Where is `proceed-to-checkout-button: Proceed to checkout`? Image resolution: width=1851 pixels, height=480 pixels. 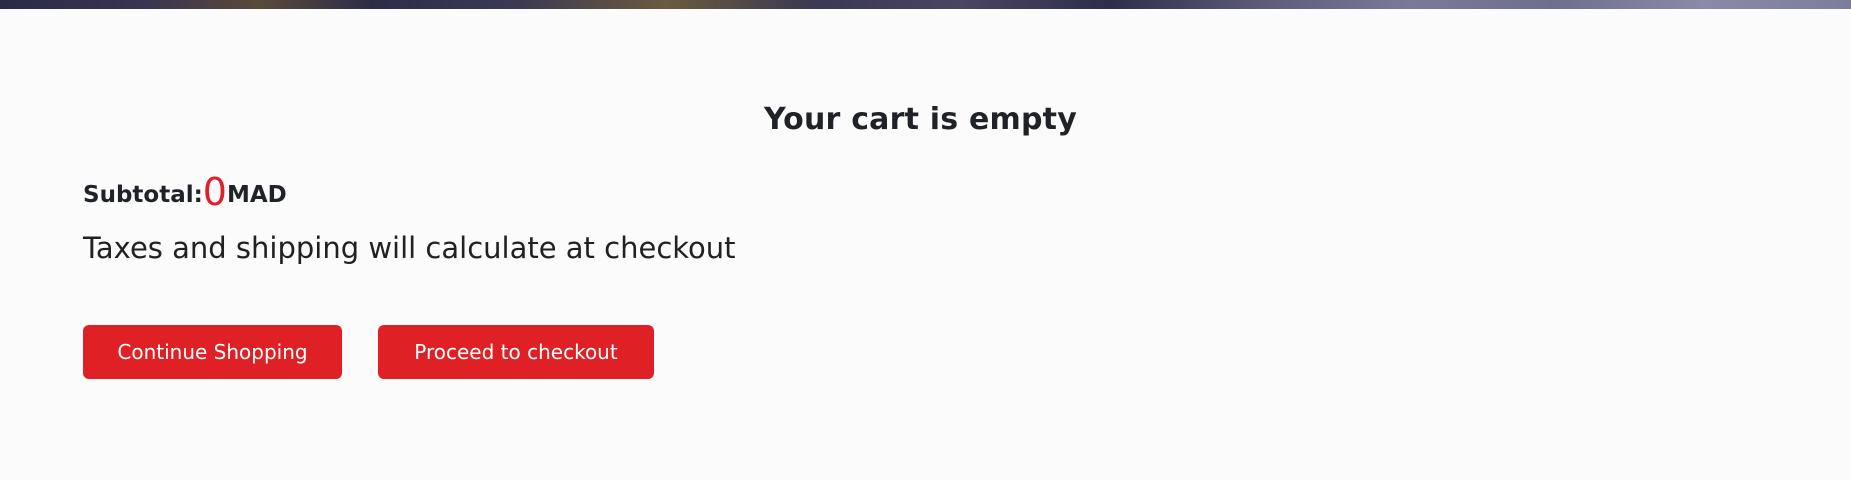
proceed-to-checkout-button: Proceed to checkout is located at coordinates (516, 352).